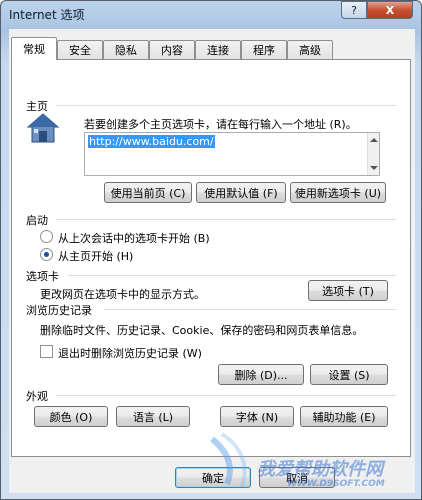  I want to click on tab-connections: 连接, so click(218, 49).